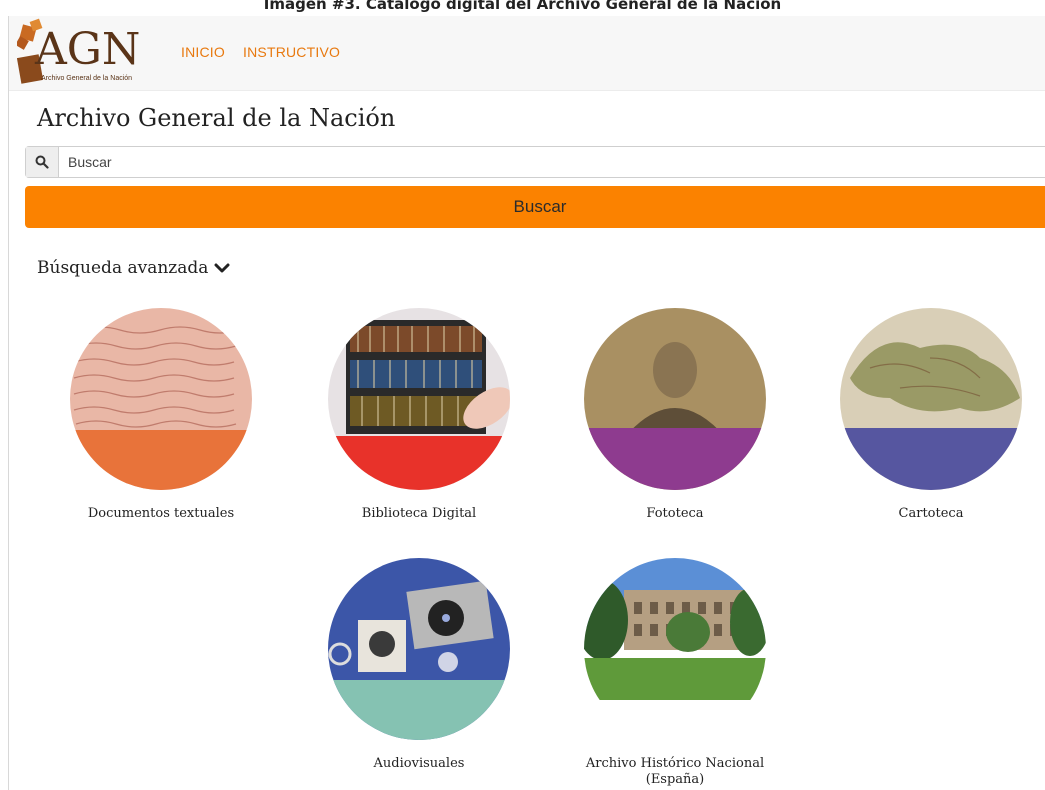 The width and height of the screenshot is (1045, 790). I want to click on logo-text: AGN, so click(87, 49).